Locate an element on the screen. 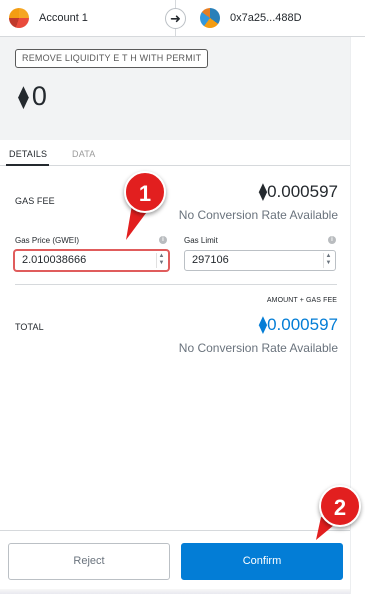  annotation-marker-1: 1 is located at coordinates (145, 192).